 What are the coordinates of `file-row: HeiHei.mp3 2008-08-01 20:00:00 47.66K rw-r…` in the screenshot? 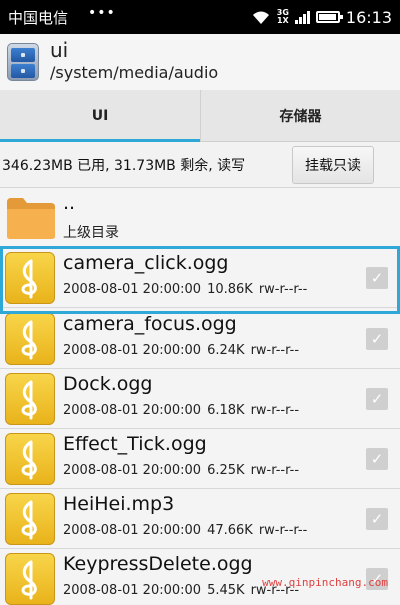 It's located at (200, 519).